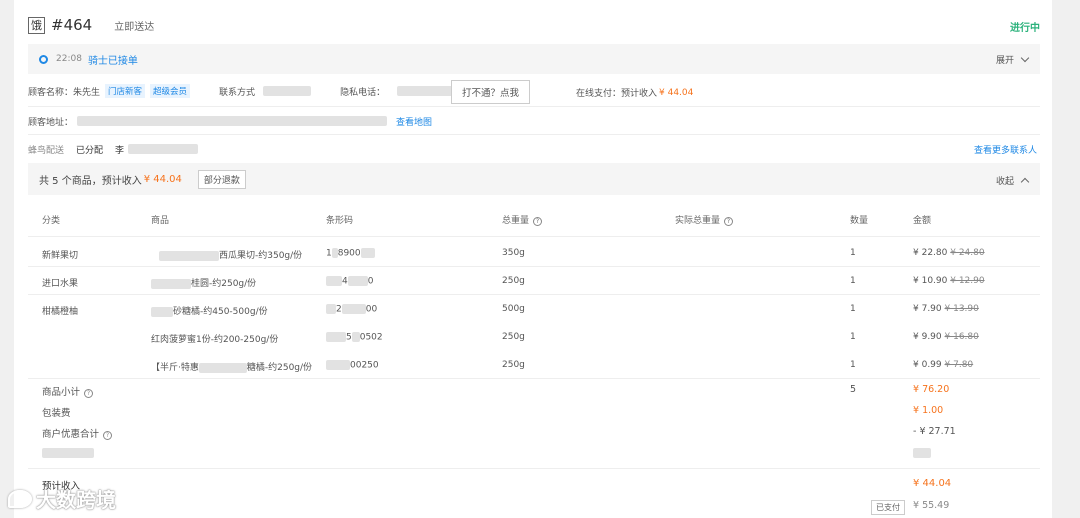 The image size is (1080, 518). Describe the element at coordinates (163, 149) in the screenshot. I see `delivery-rider-redacted` at that location.